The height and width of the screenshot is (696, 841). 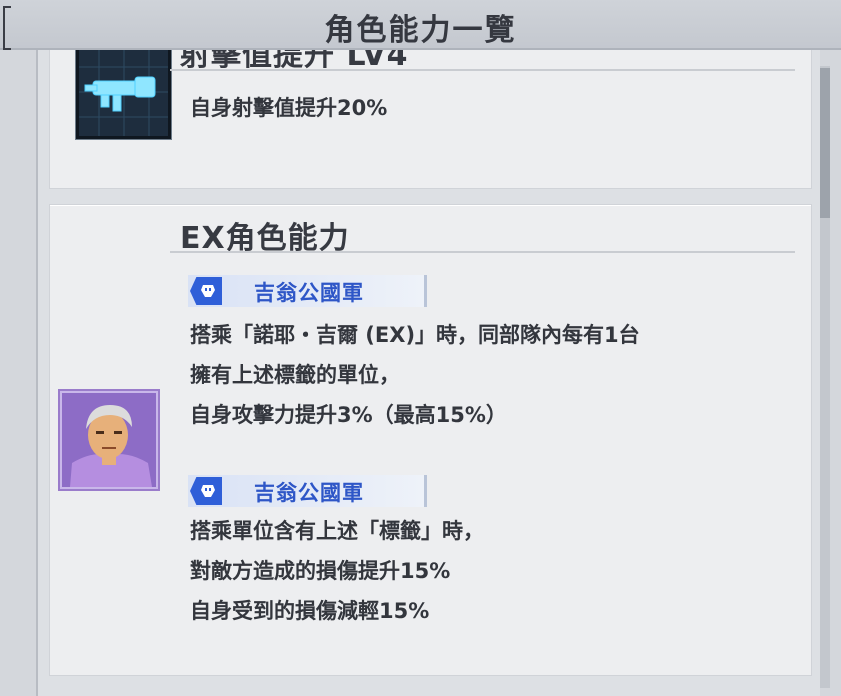 What do you see at coordinates (348, 415) in the screenshot?
I see `effect-line: 自身攻擊力提升3%（最高15%）` at bounding box center [348, 415].